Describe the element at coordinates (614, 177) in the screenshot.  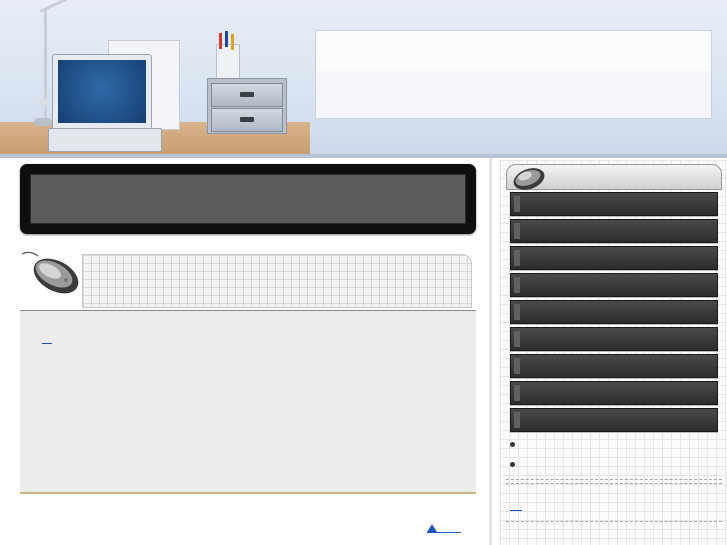
I see `sidebar-header` at that location.